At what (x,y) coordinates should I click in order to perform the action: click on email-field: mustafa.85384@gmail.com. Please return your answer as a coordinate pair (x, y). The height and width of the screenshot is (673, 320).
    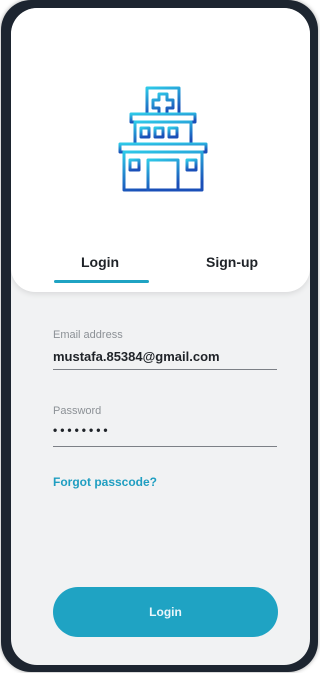
    Looking at the image, I should click on (136, 356).